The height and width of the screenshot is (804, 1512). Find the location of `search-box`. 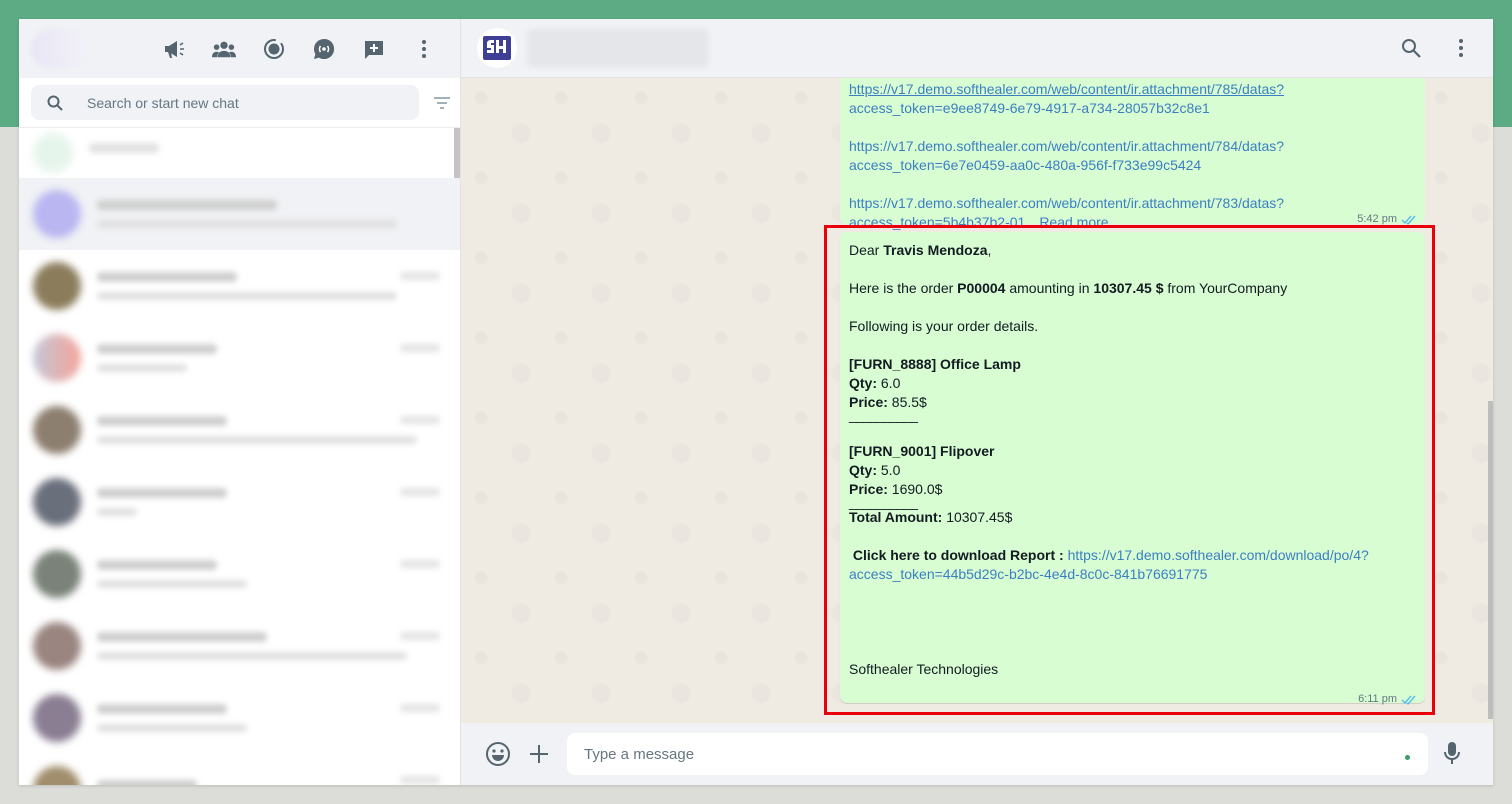

search-box is located at coordinates (225, 102).